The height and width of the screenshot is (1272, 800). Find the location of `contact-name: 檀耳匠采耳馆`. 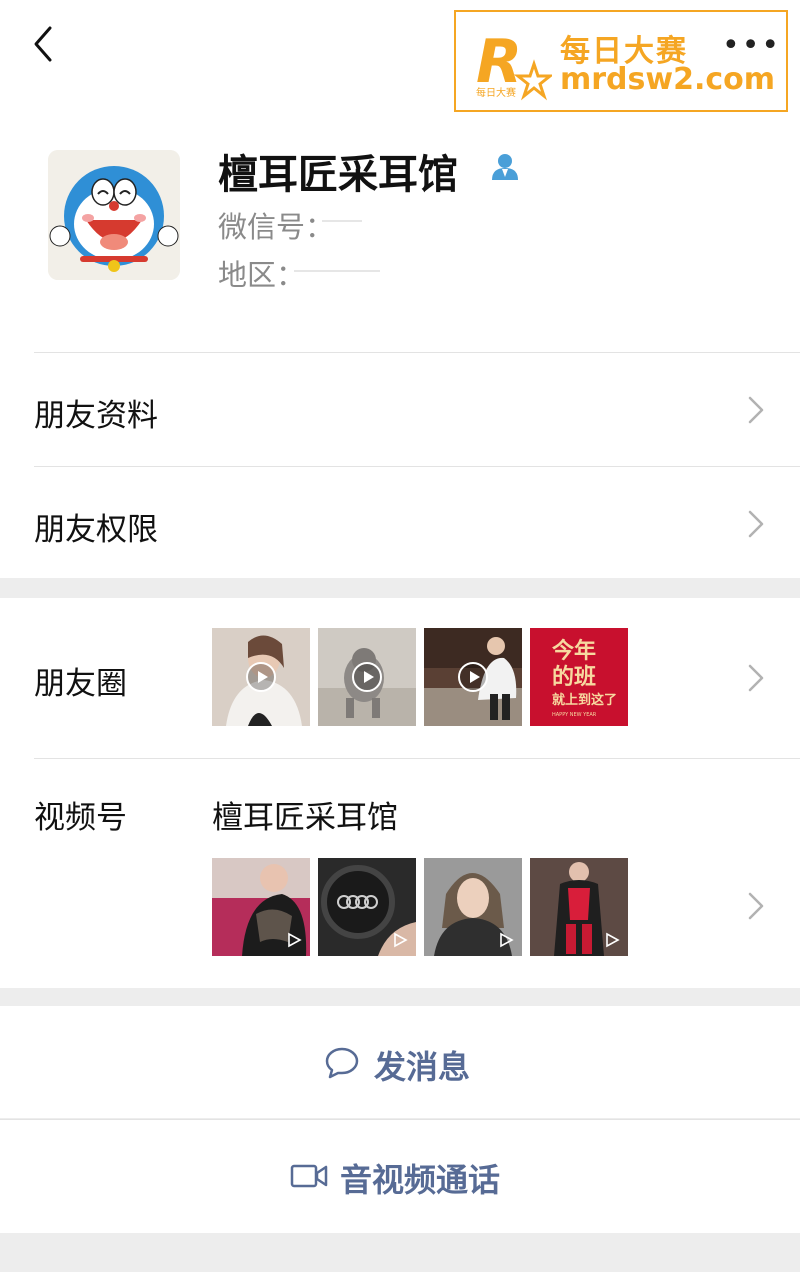

contact-name: 檀耳匠采耳馆 is located at coordinates (338, 175).